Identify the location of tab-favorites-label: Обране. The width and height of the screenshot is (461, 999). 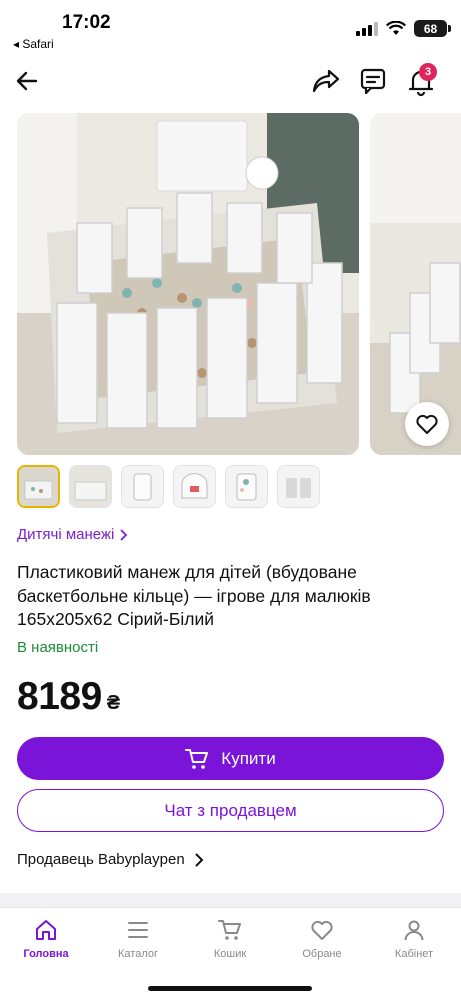
(322, 954).